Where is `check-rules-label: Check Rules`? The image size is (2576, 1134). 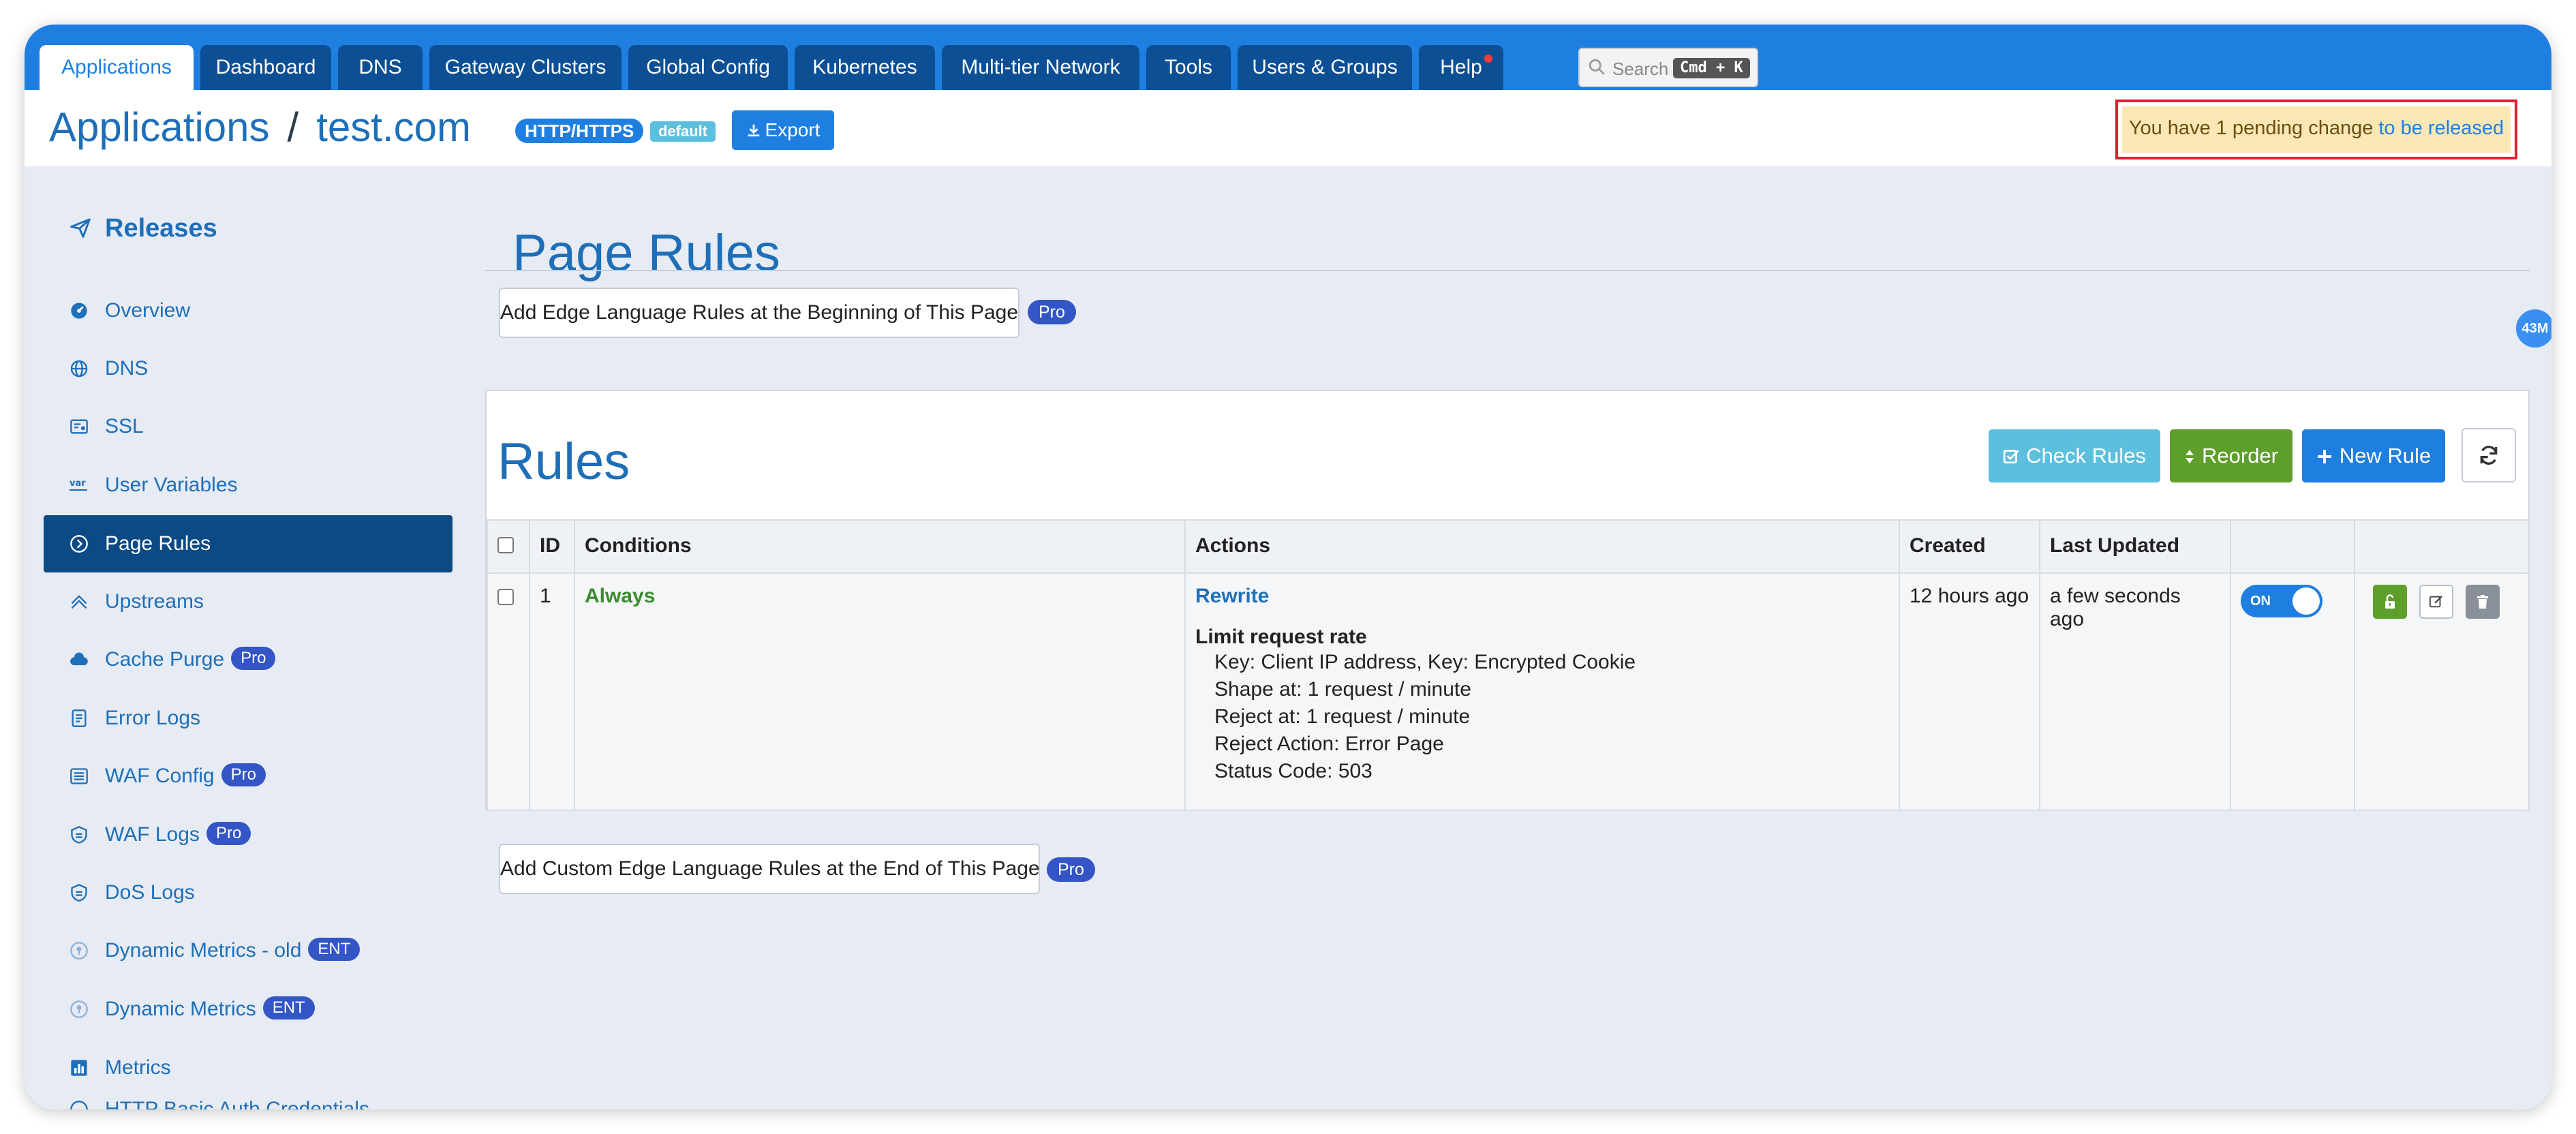
check-rules-label: Check Rules is located at coordinates (2086, 456).